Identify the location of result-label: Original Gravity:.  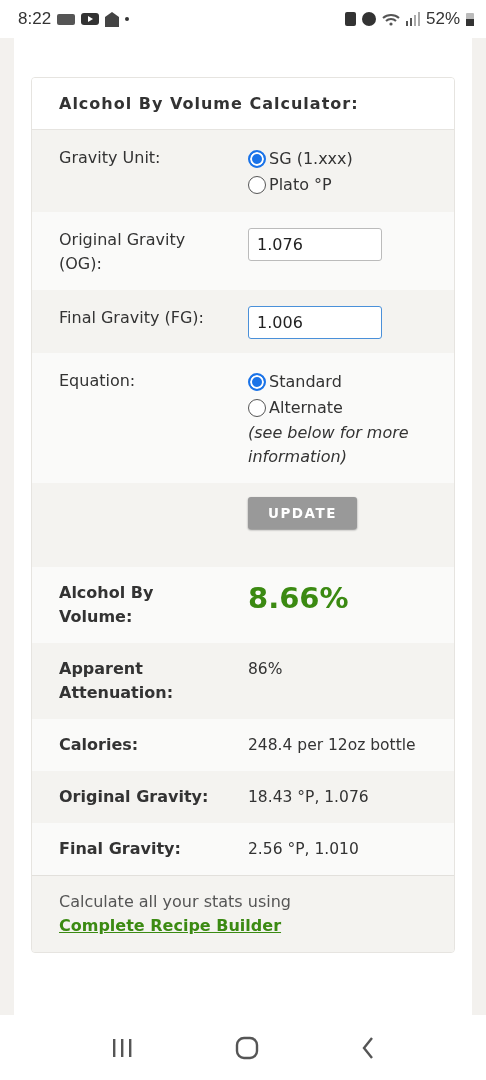
(134, 797).